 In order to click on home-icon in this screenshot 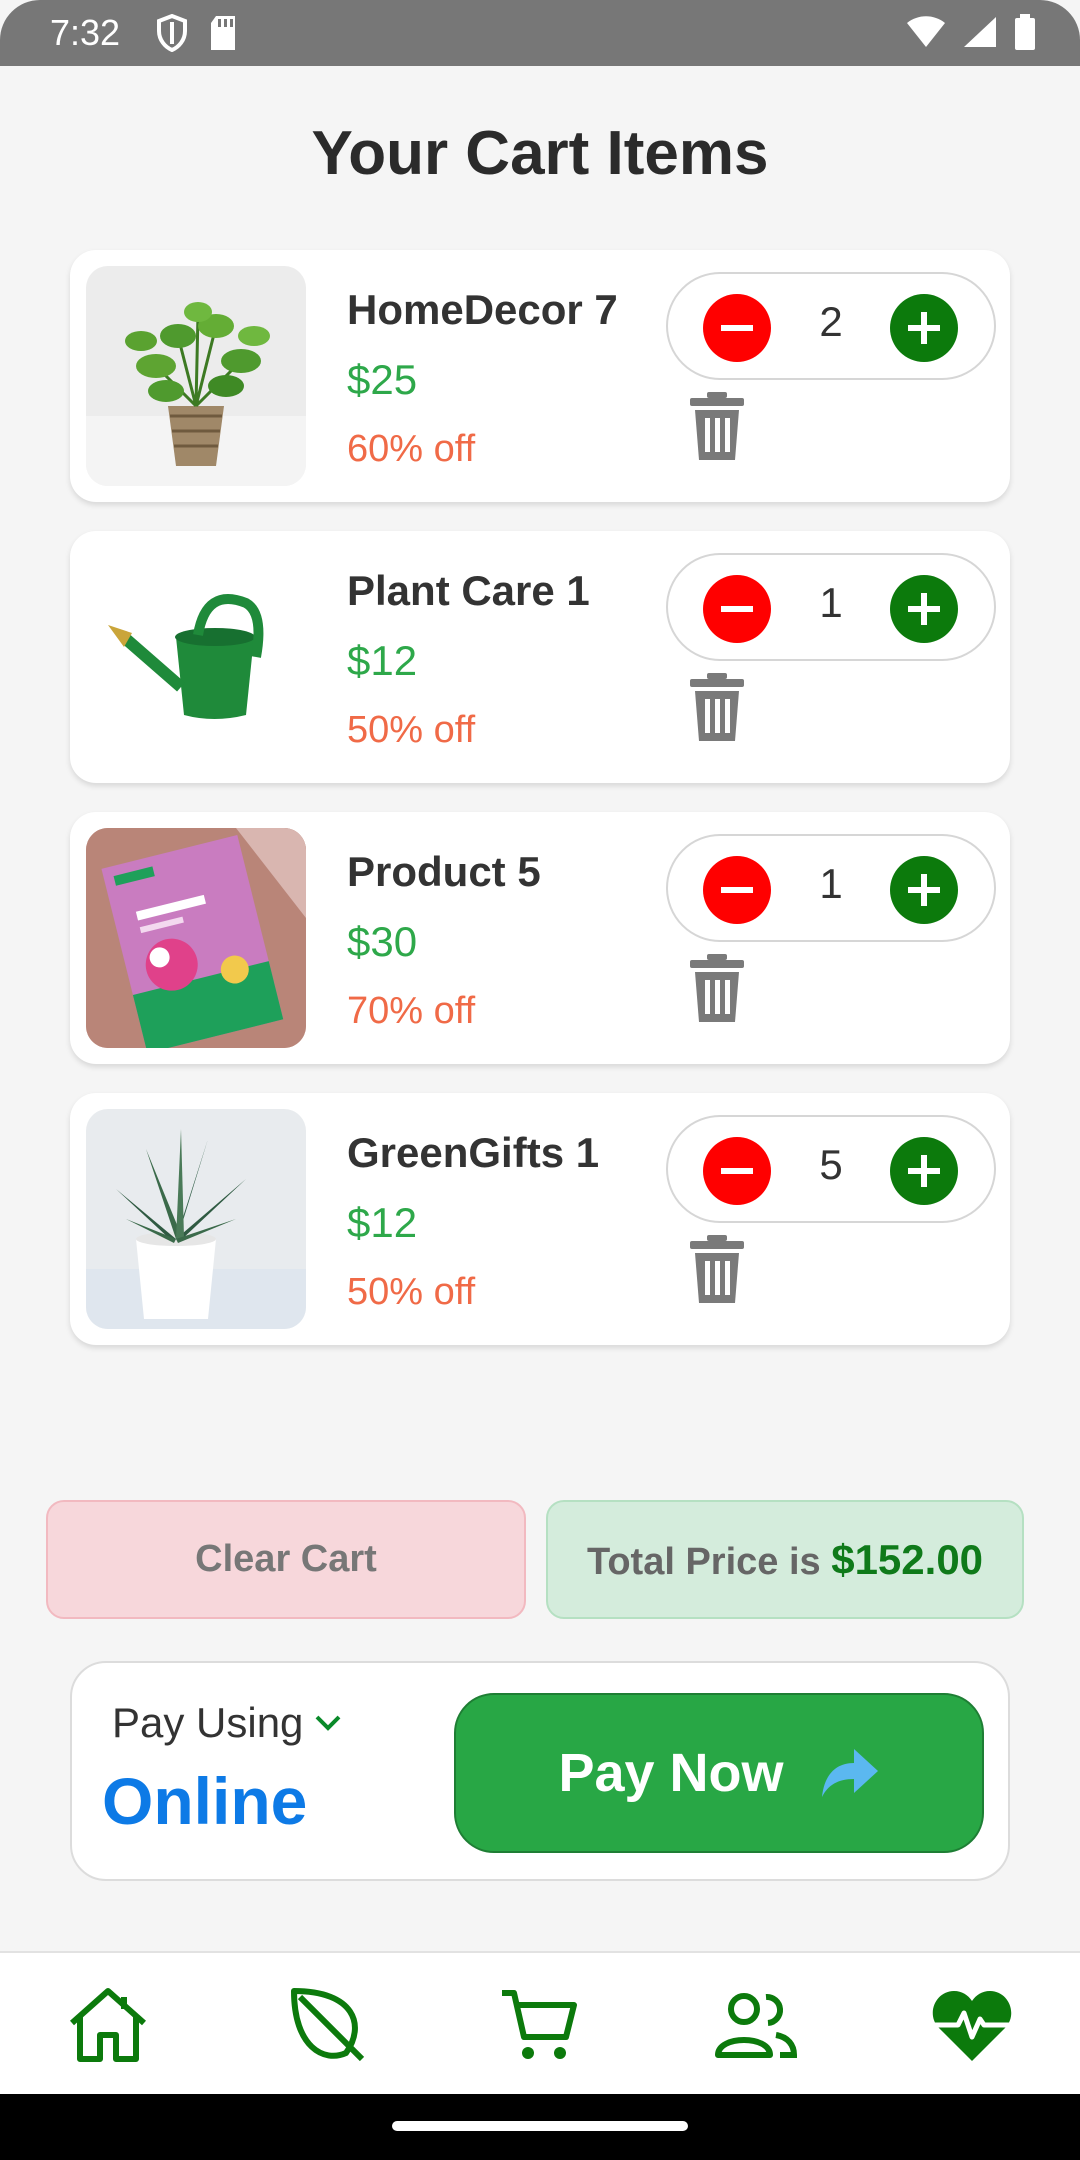, I will do `click(108, 2025)`.